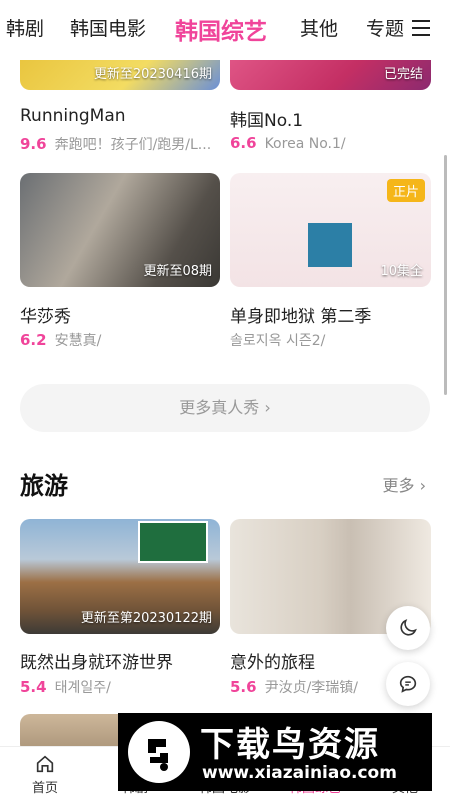 This screenshot has width=450, height=800. I want to click on card-meta: 6.6 Korea No.1/, so click(288, 143).